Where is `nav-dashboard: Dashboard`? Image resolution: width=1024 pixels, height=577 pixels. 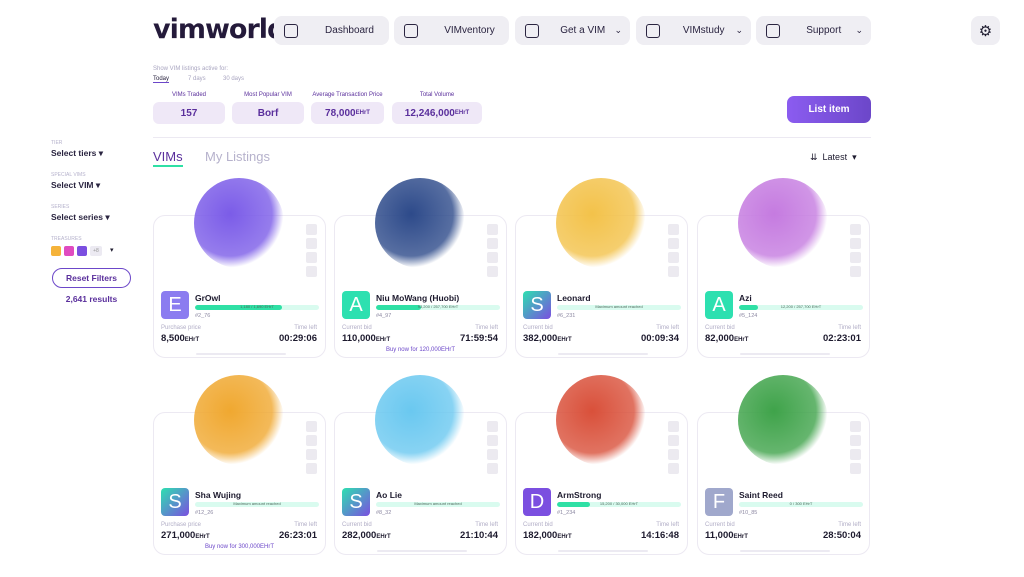
nav-dashboard: Dashboard is located at coordinates (331, 30).